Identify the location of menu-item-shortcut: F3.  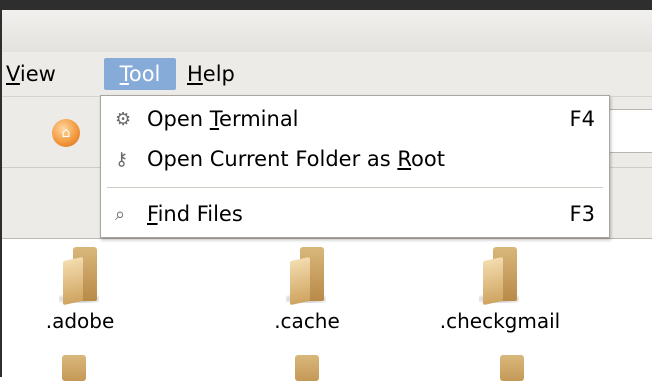
(582, 214).